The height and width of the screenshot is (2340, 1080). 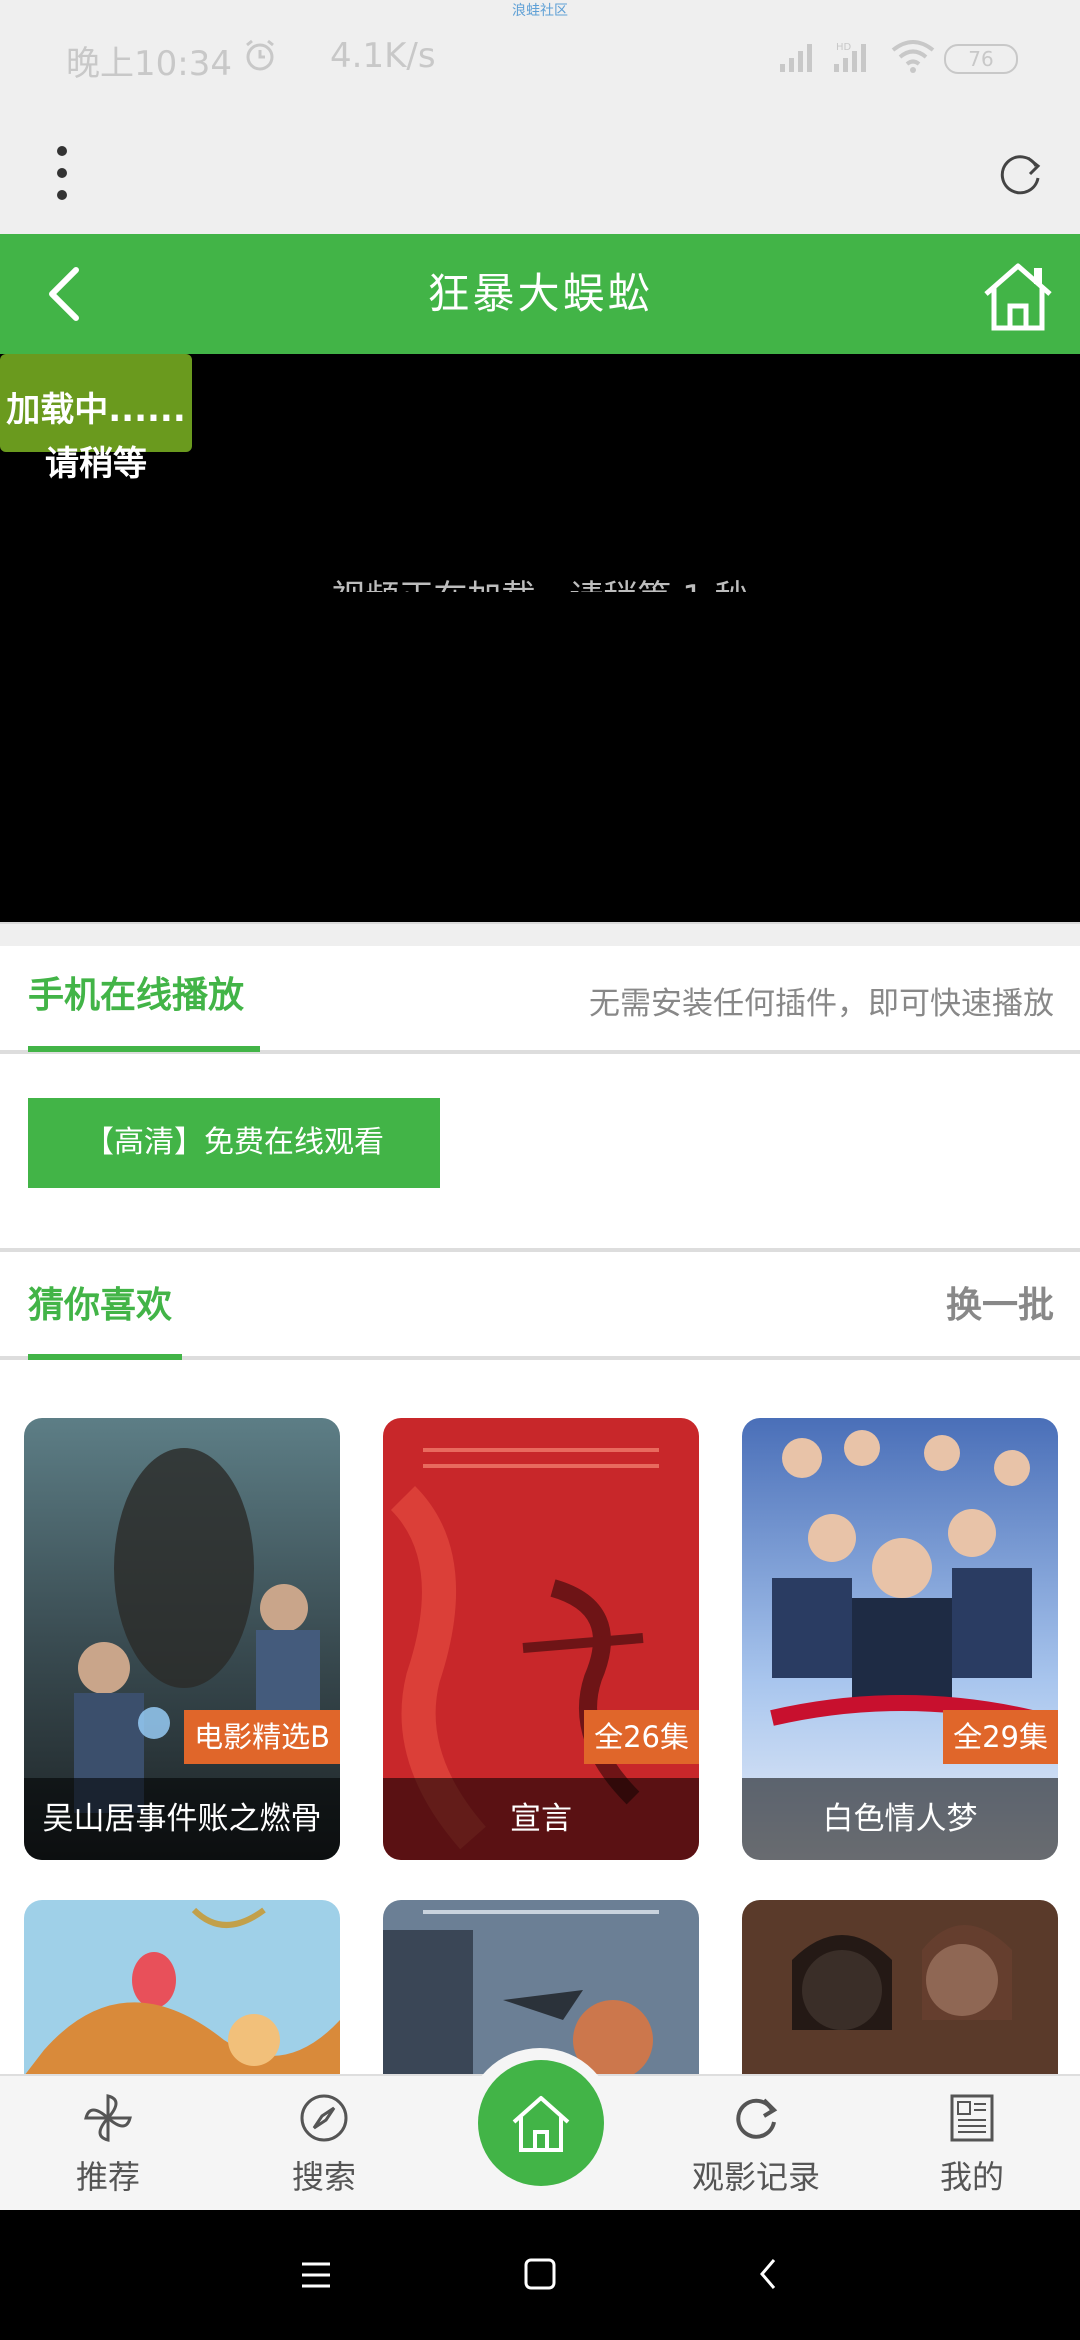 I want to click on pinwheel-icon, so click(x=108, y=2118).